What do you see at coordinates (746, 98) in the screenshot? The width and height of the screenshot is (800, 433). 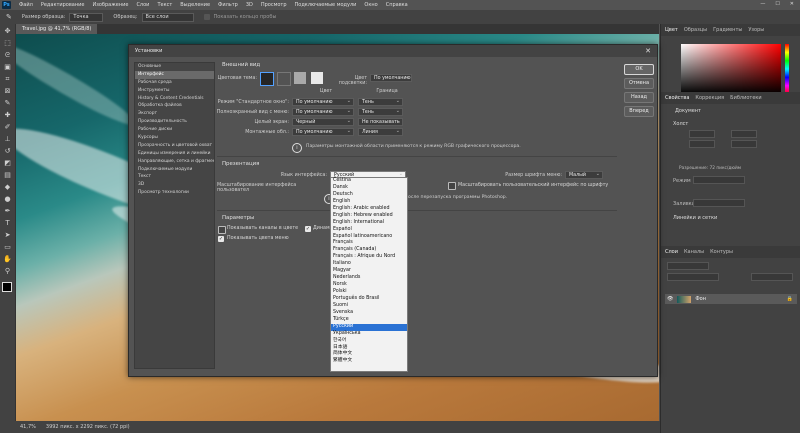 I see `tab-libraries: Библиотеки` at bounding box center [746, 98].